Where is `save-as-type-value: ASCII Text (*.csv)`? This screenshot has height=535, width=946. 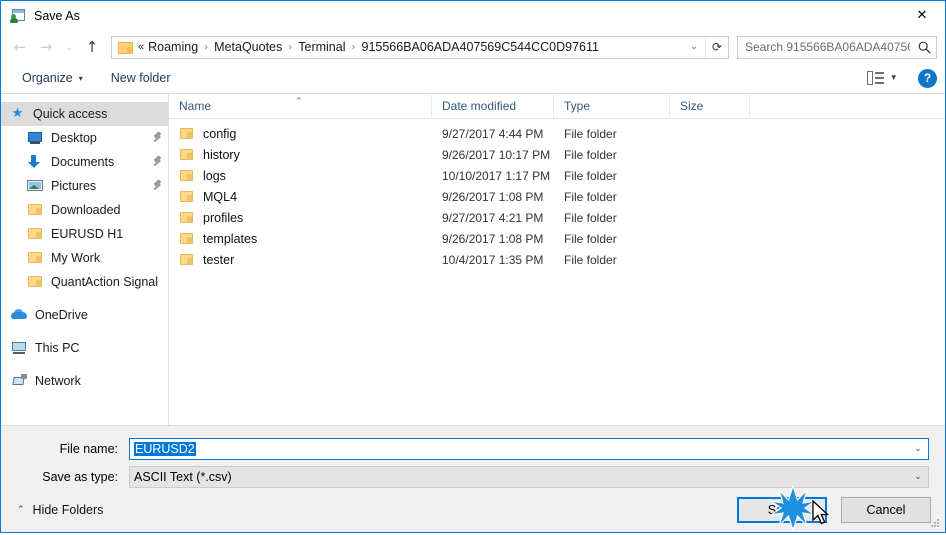
save-as-type-value: ASCII Text (*.csv) is located at coordinates (183, 477).